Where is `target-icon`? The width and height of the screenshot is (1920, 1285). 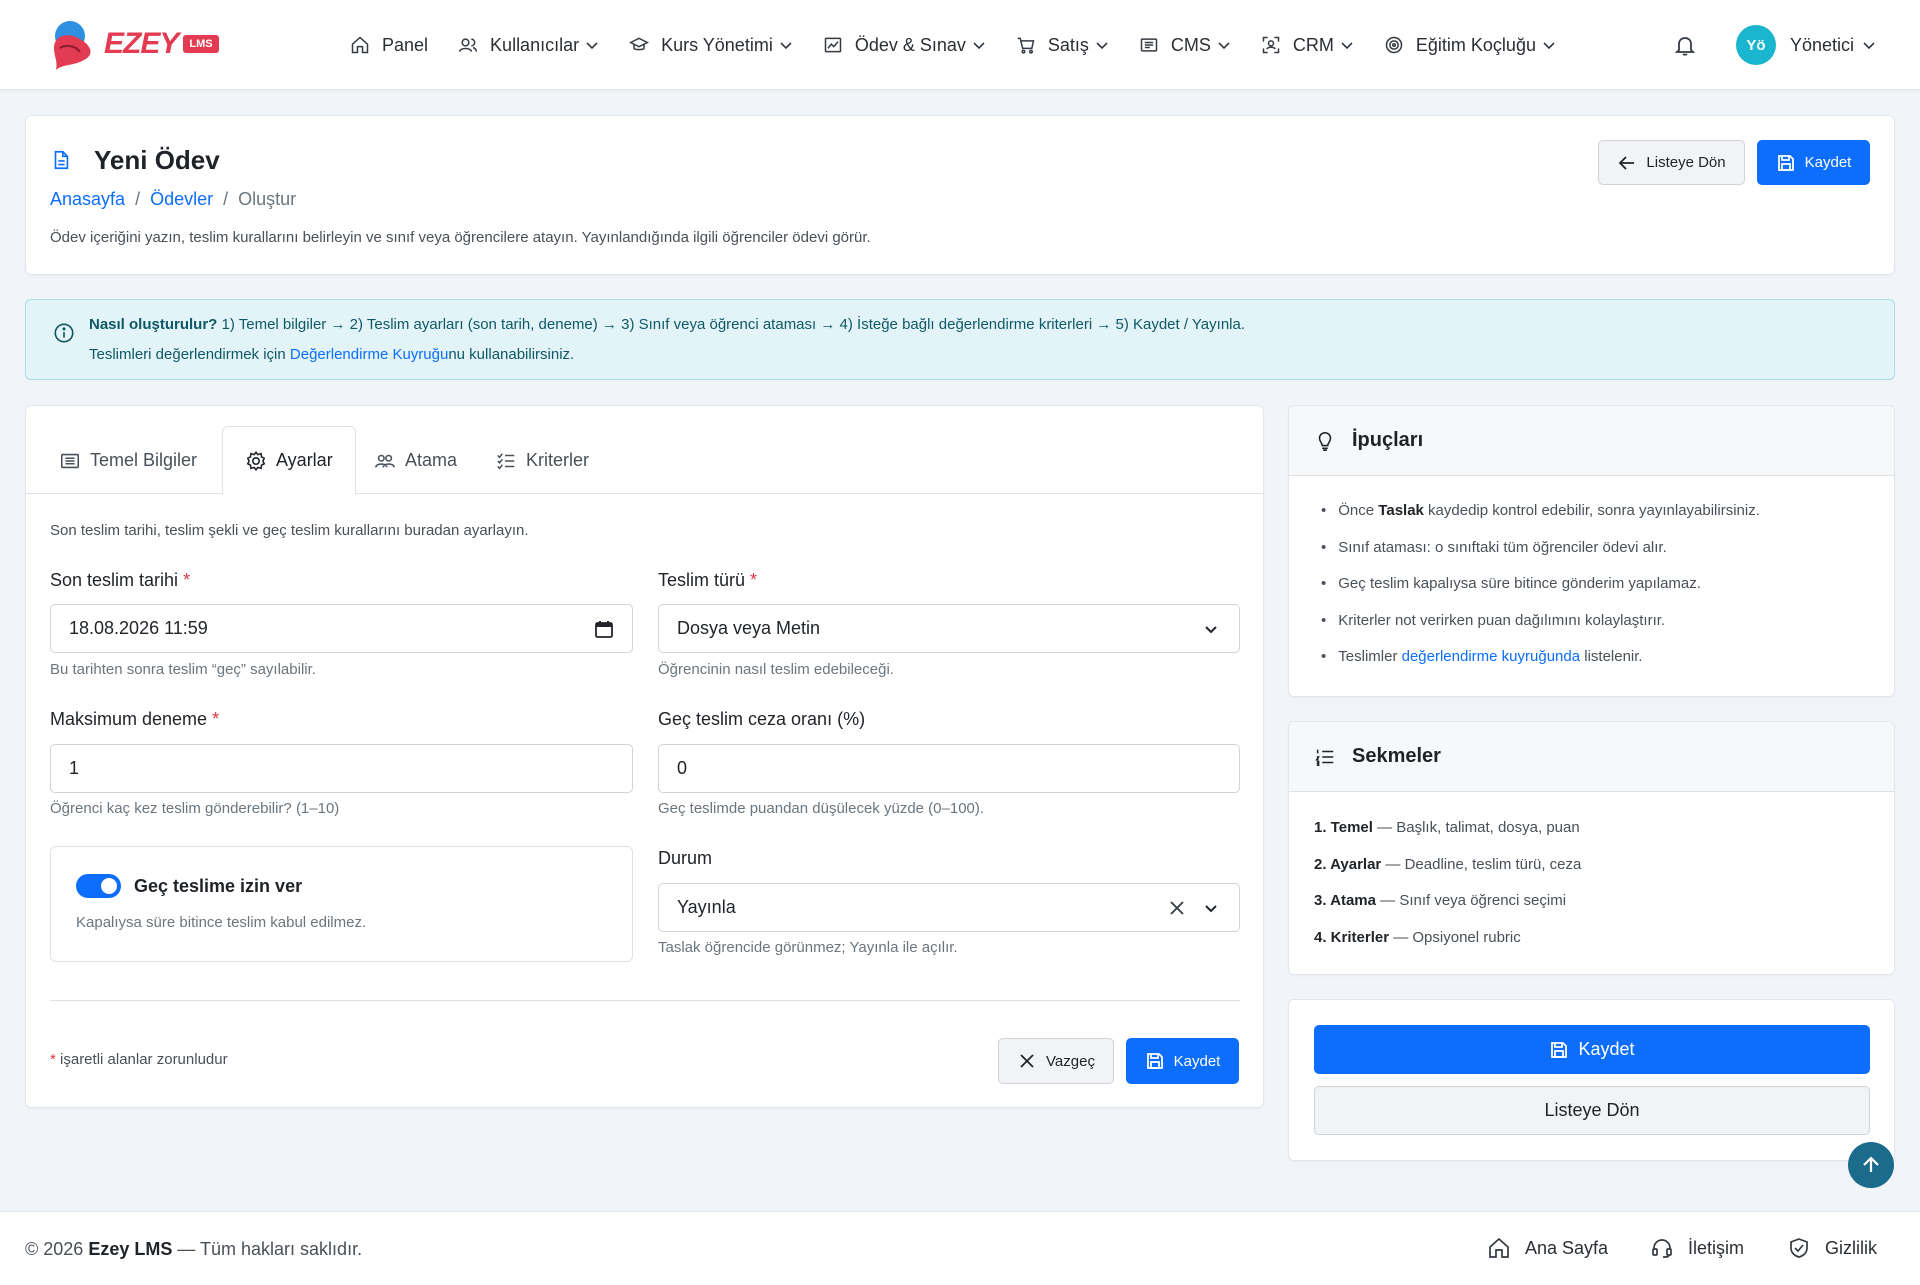 target-icon is located at coordinates (1394, 45).